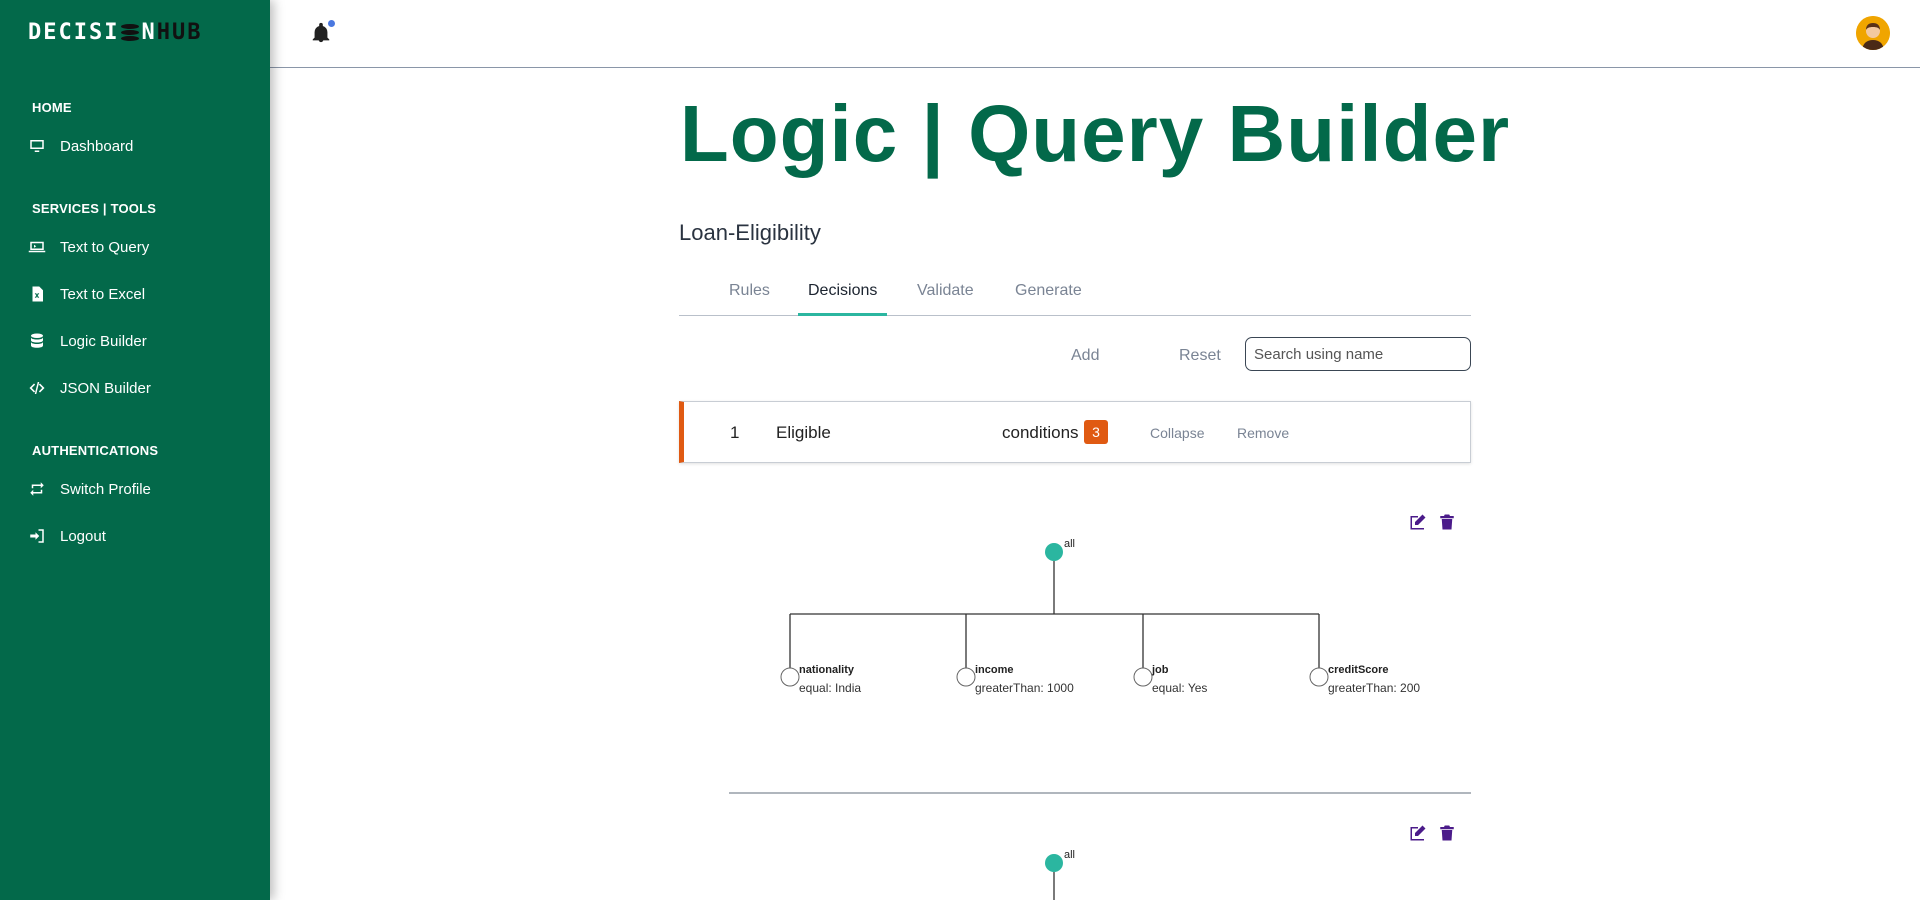 The height and width of the screenshot is (900, 1920). Describe the element at coordinates (105, 388) in the screenshot. I see `sidebar-item-label: JSON Builder` at that location.